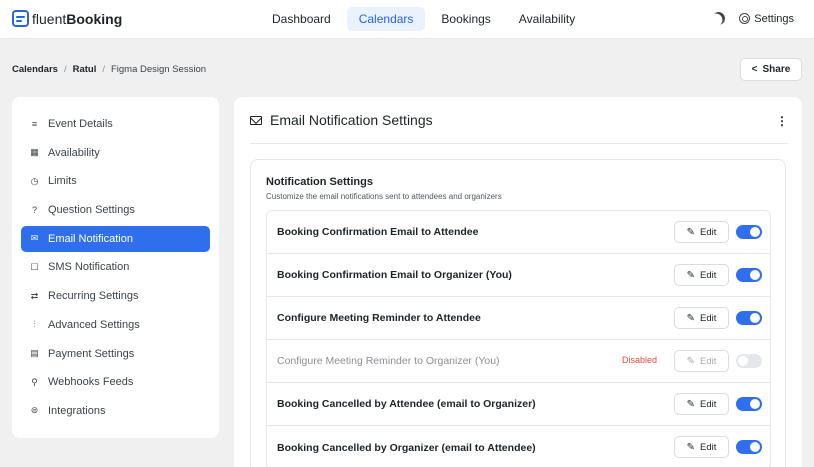 The height and width of the screenshot is (467, 814). What do you see at coordinates (89, 267) in the screenshot?
I see `sidebar-item-label: SMS Notification` at bounding box center [89, 267].